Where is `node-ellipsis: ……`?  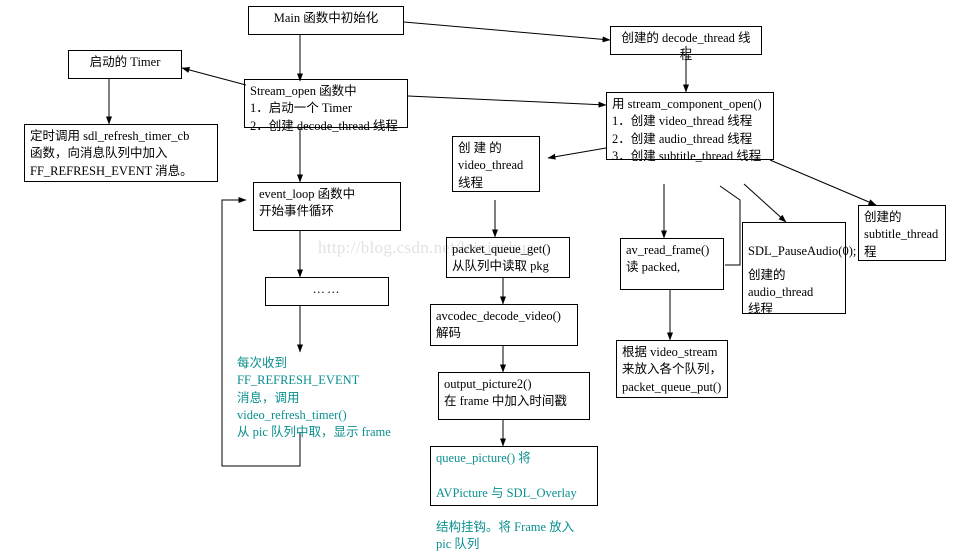 node-ellipsis: …… is located at coordinates (327, 291).